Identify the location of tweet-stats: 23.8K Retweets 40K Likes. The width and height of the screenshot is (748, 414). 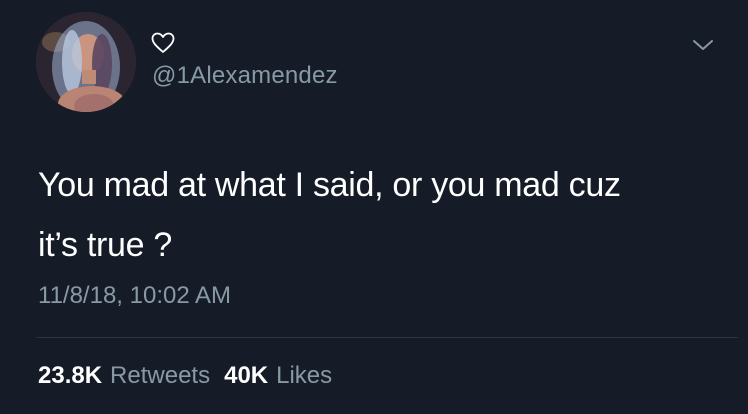
(185, 376).